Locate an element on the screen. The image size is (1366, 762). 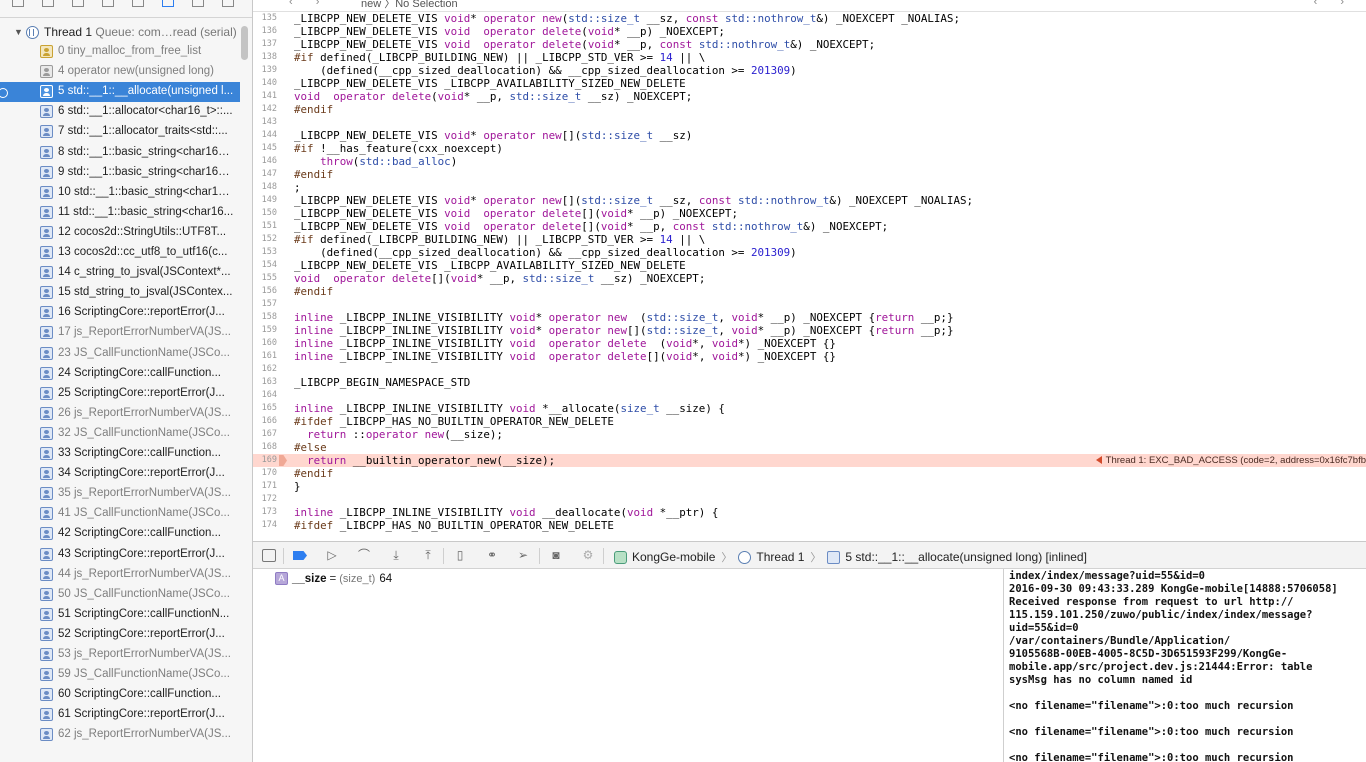
line-number: 155 is located at coordinates (265, 278).